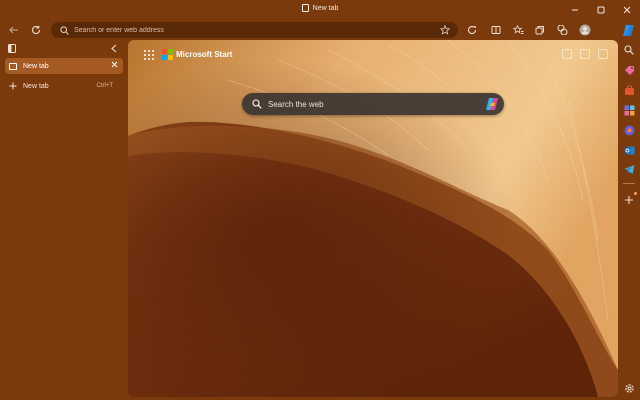 The height and width of the screenshot is (400, 640). I want to click on telegram-icon, so click(629, 169).